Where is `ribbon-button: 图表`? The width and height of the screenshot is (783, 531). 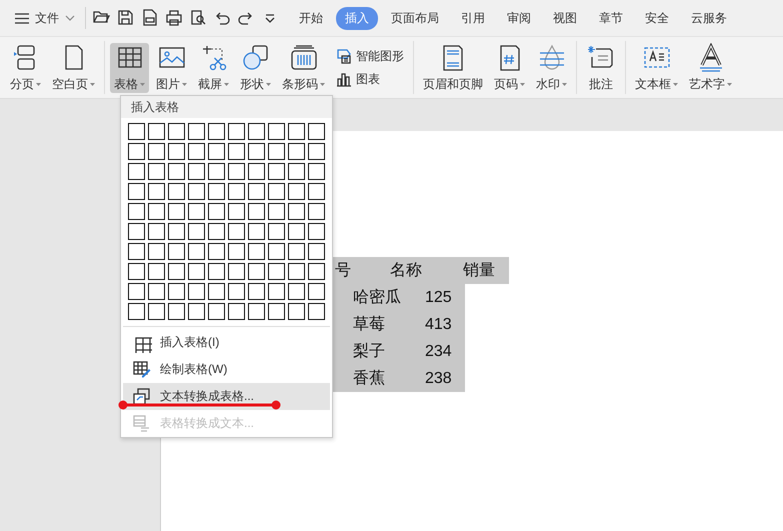 ribbon-button: 图表 is located at coordinates (370, 79).